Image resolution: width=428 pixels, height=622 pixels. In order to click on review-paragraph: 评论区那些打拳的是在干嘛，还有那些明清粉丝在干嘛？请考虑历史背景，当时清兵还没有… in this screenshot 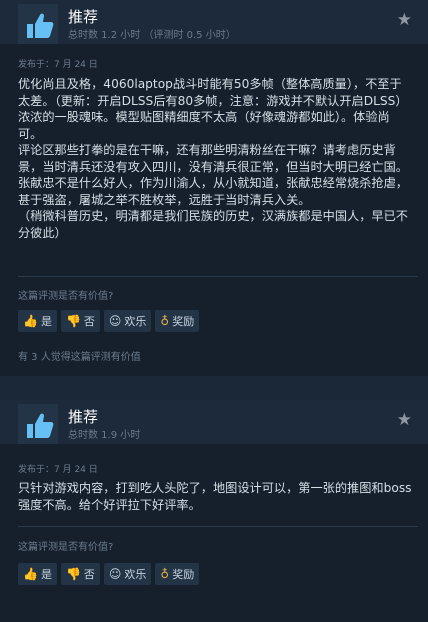, I will do `click(213, 175)`.